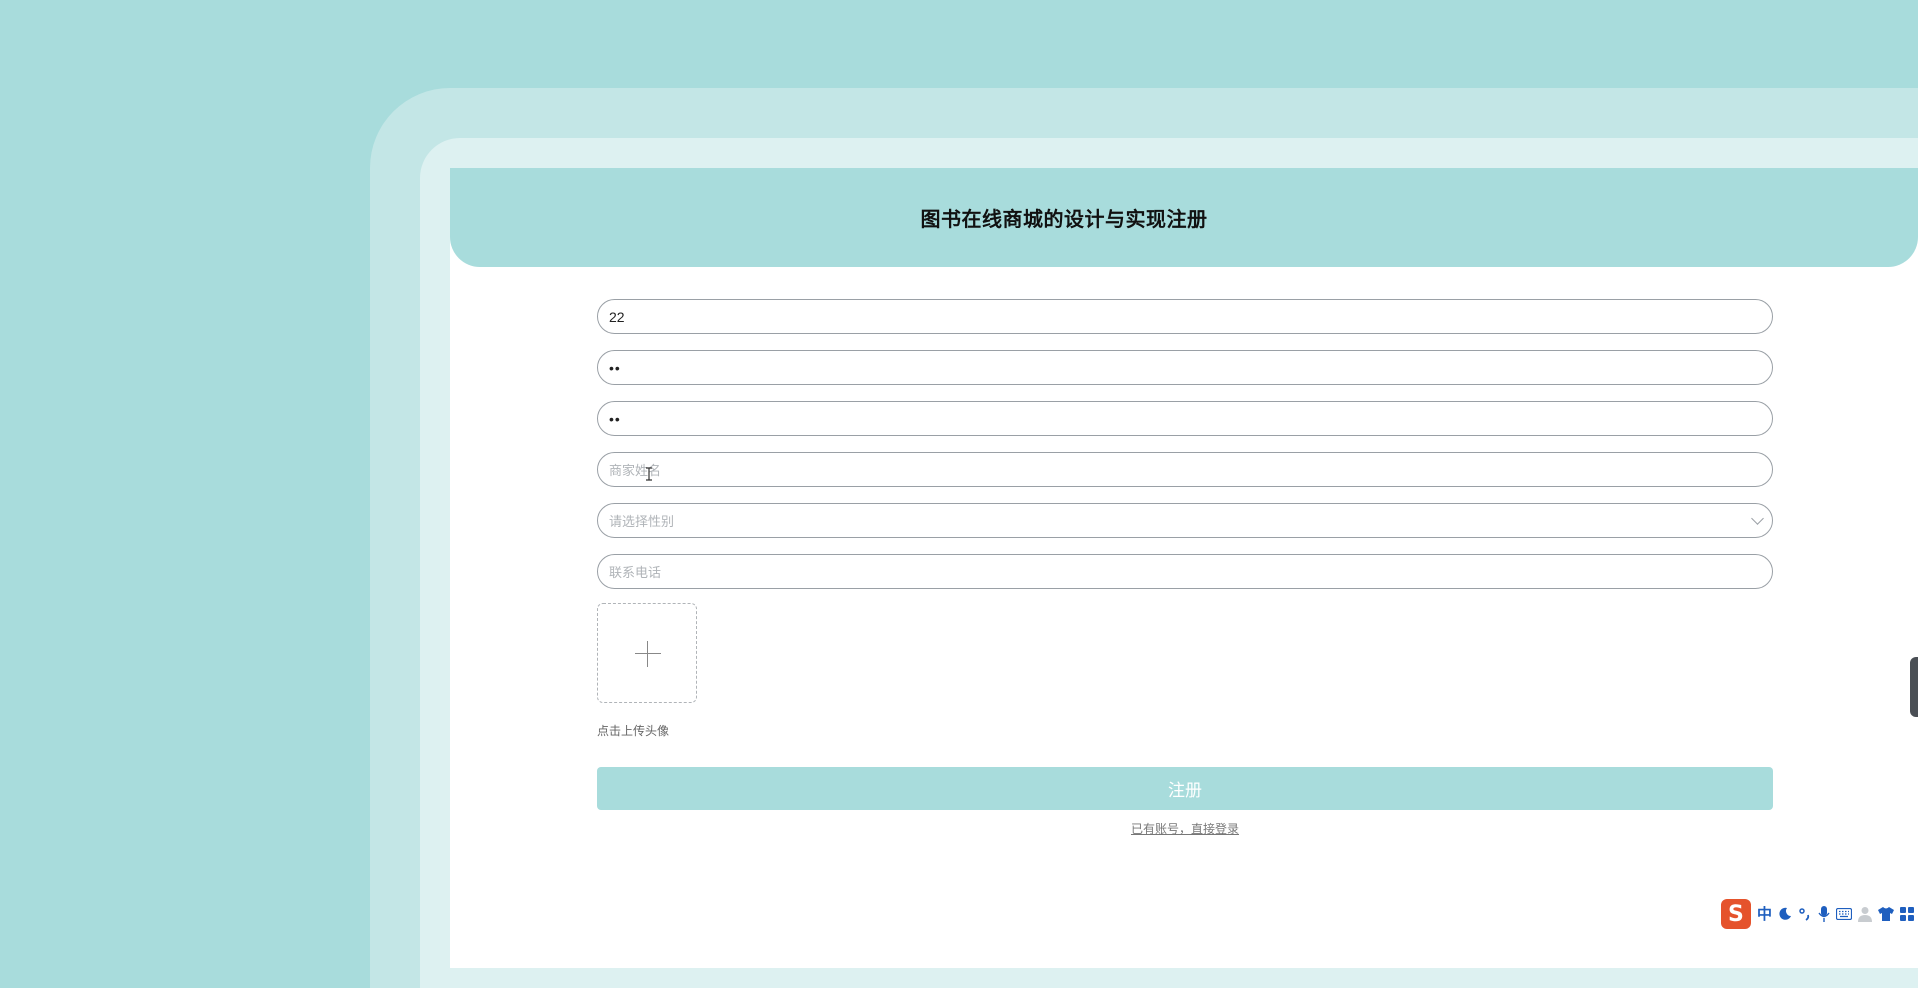  I want to click on side-drawer-handle, so click(1914, 687).